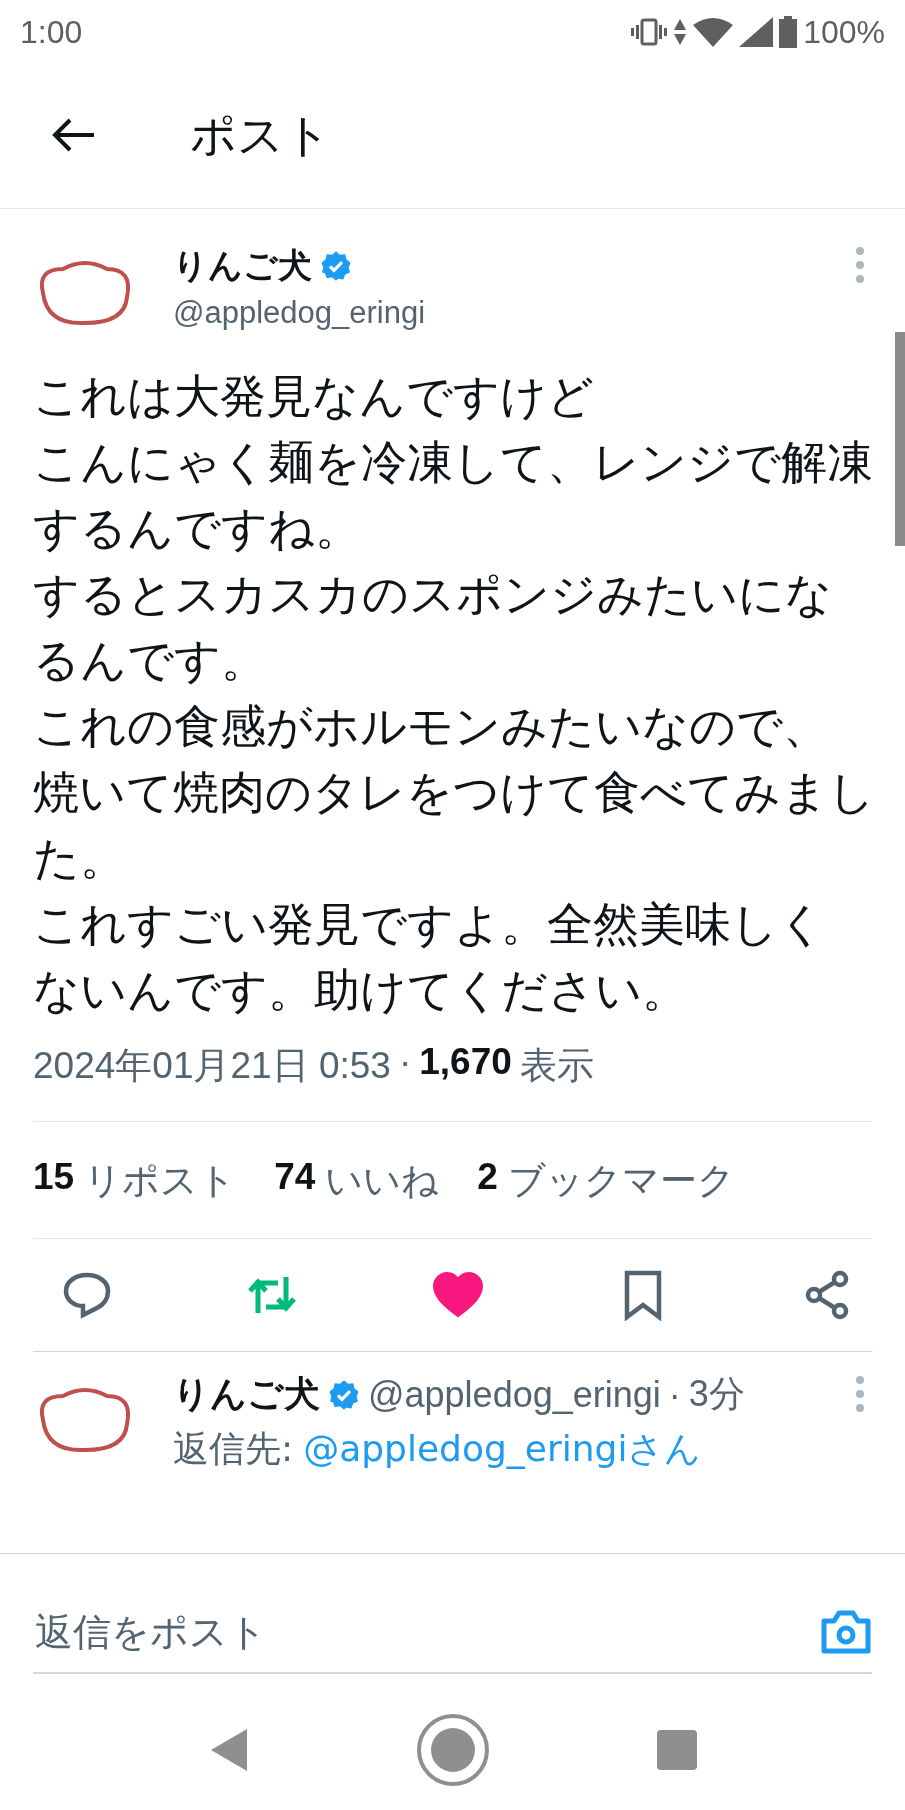 The height and width of the screenshot is (1810, 905). I want to click on post-text-line: た。, so click(79, 858).